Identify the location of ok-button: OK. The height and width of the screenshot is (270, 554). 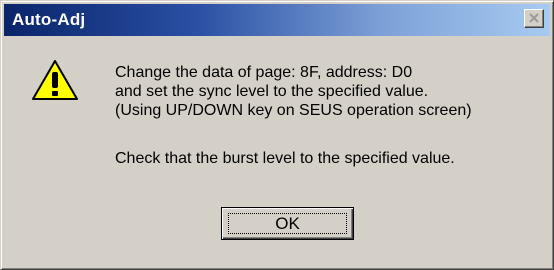
(287, 223).